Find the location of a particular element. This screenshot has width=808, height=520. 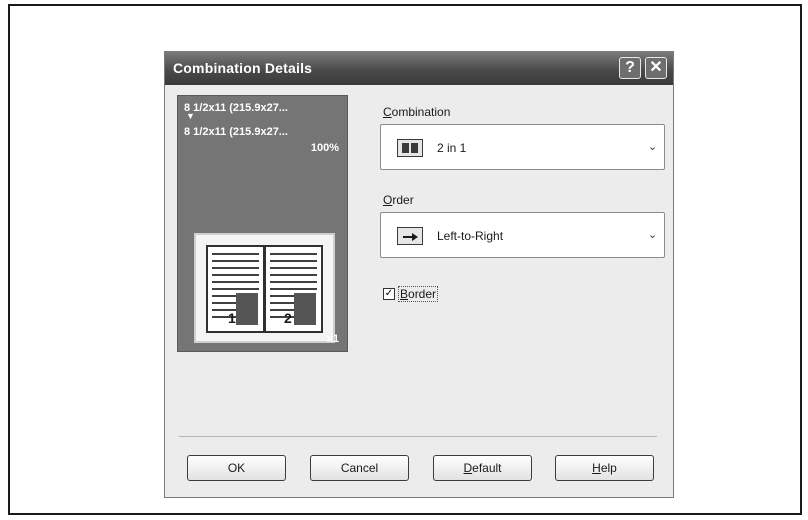

label-text: ombination is located at coordinates (421, 112).